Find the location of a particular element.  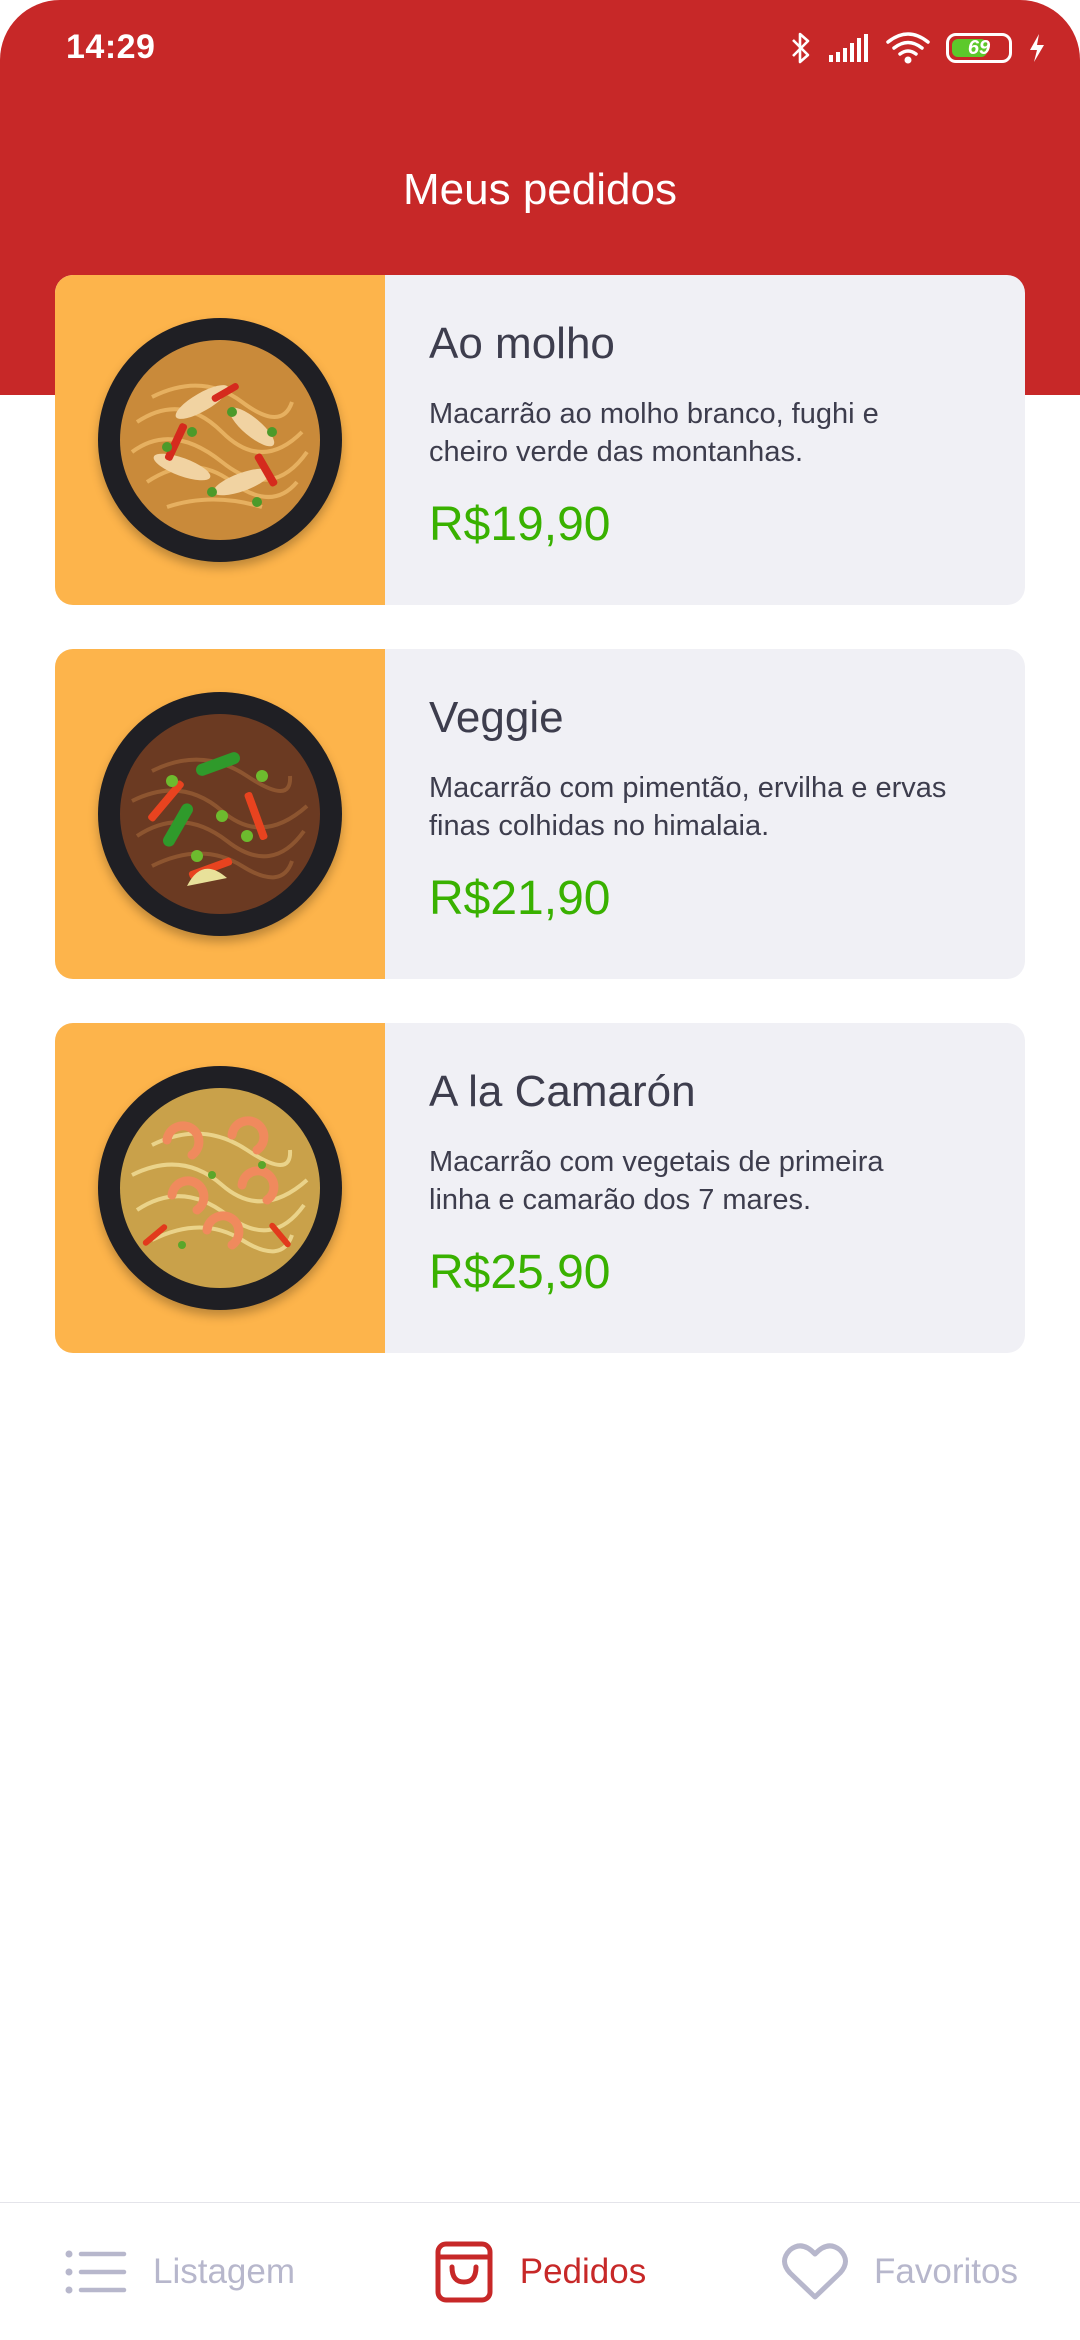

order-name: Ao molho is located at coordinates (522, 343).